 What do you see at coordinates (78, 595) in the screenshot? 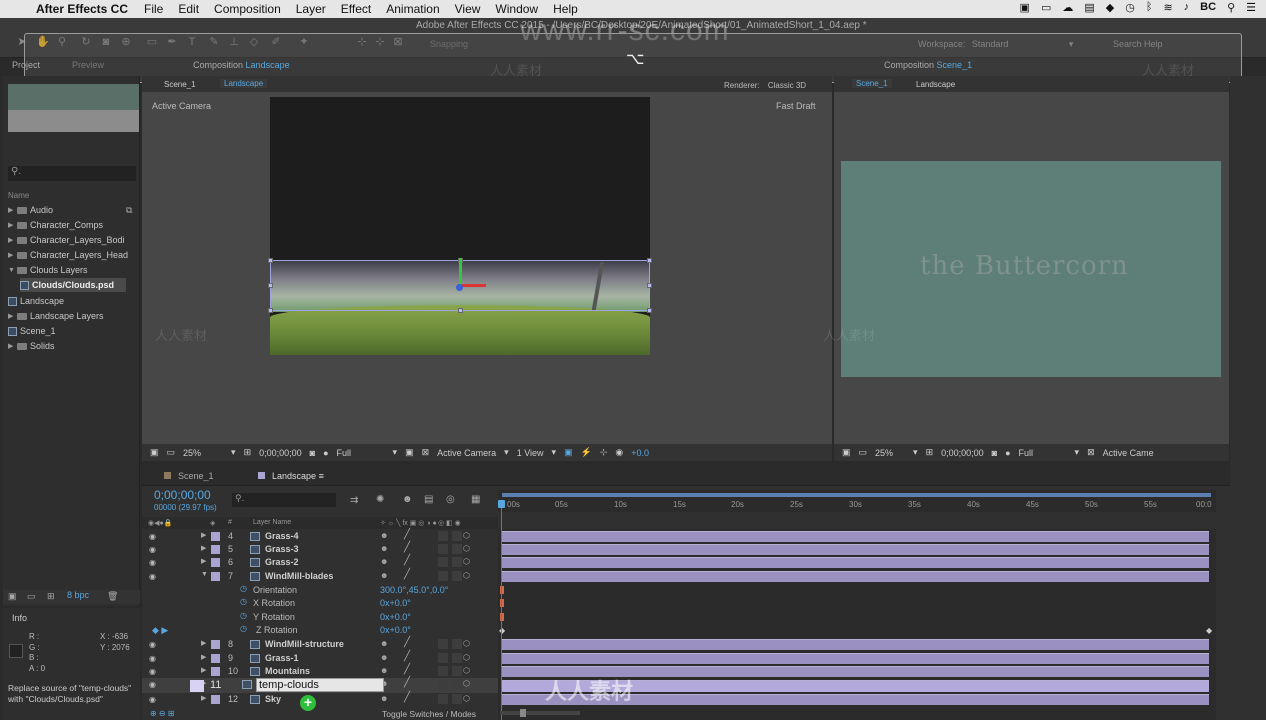
I see `bit-depth-button: 8 bpc` at bounding box center [78, 595].